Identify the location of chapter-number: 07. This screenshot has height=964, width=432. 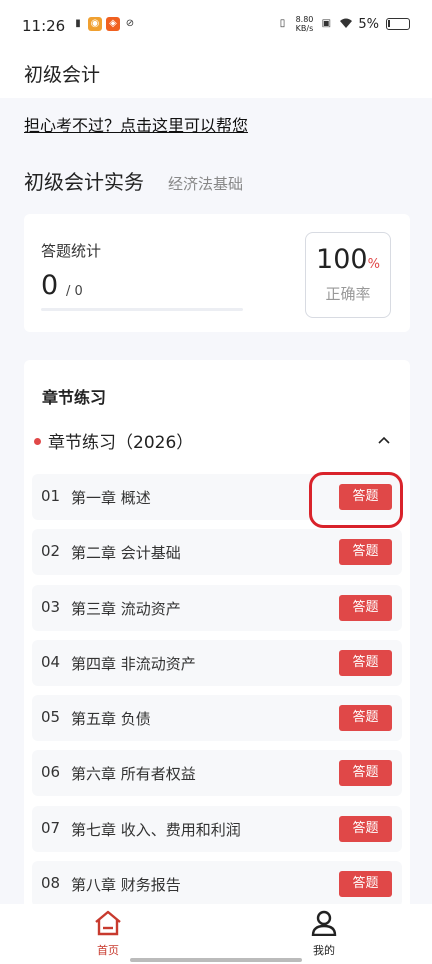
(51, 827).